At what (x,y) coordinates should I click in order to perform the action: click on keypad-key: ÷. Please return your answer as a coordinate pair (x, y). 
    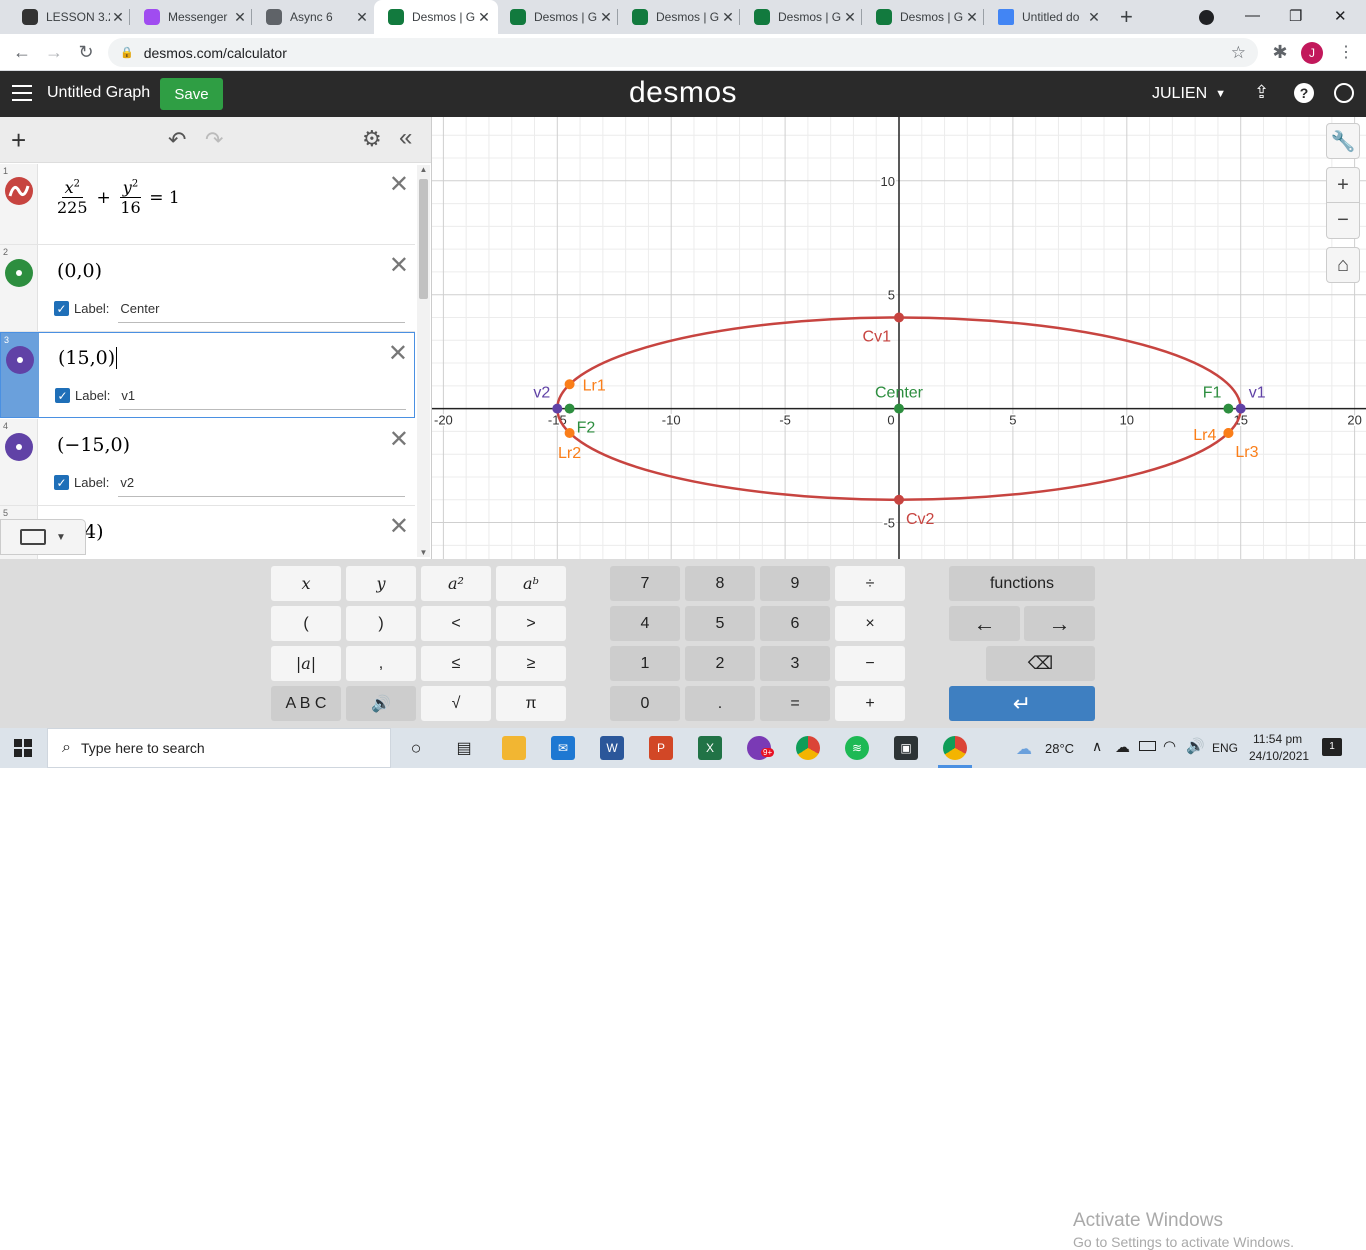
    Looking at the image, I should click on (870, 583).